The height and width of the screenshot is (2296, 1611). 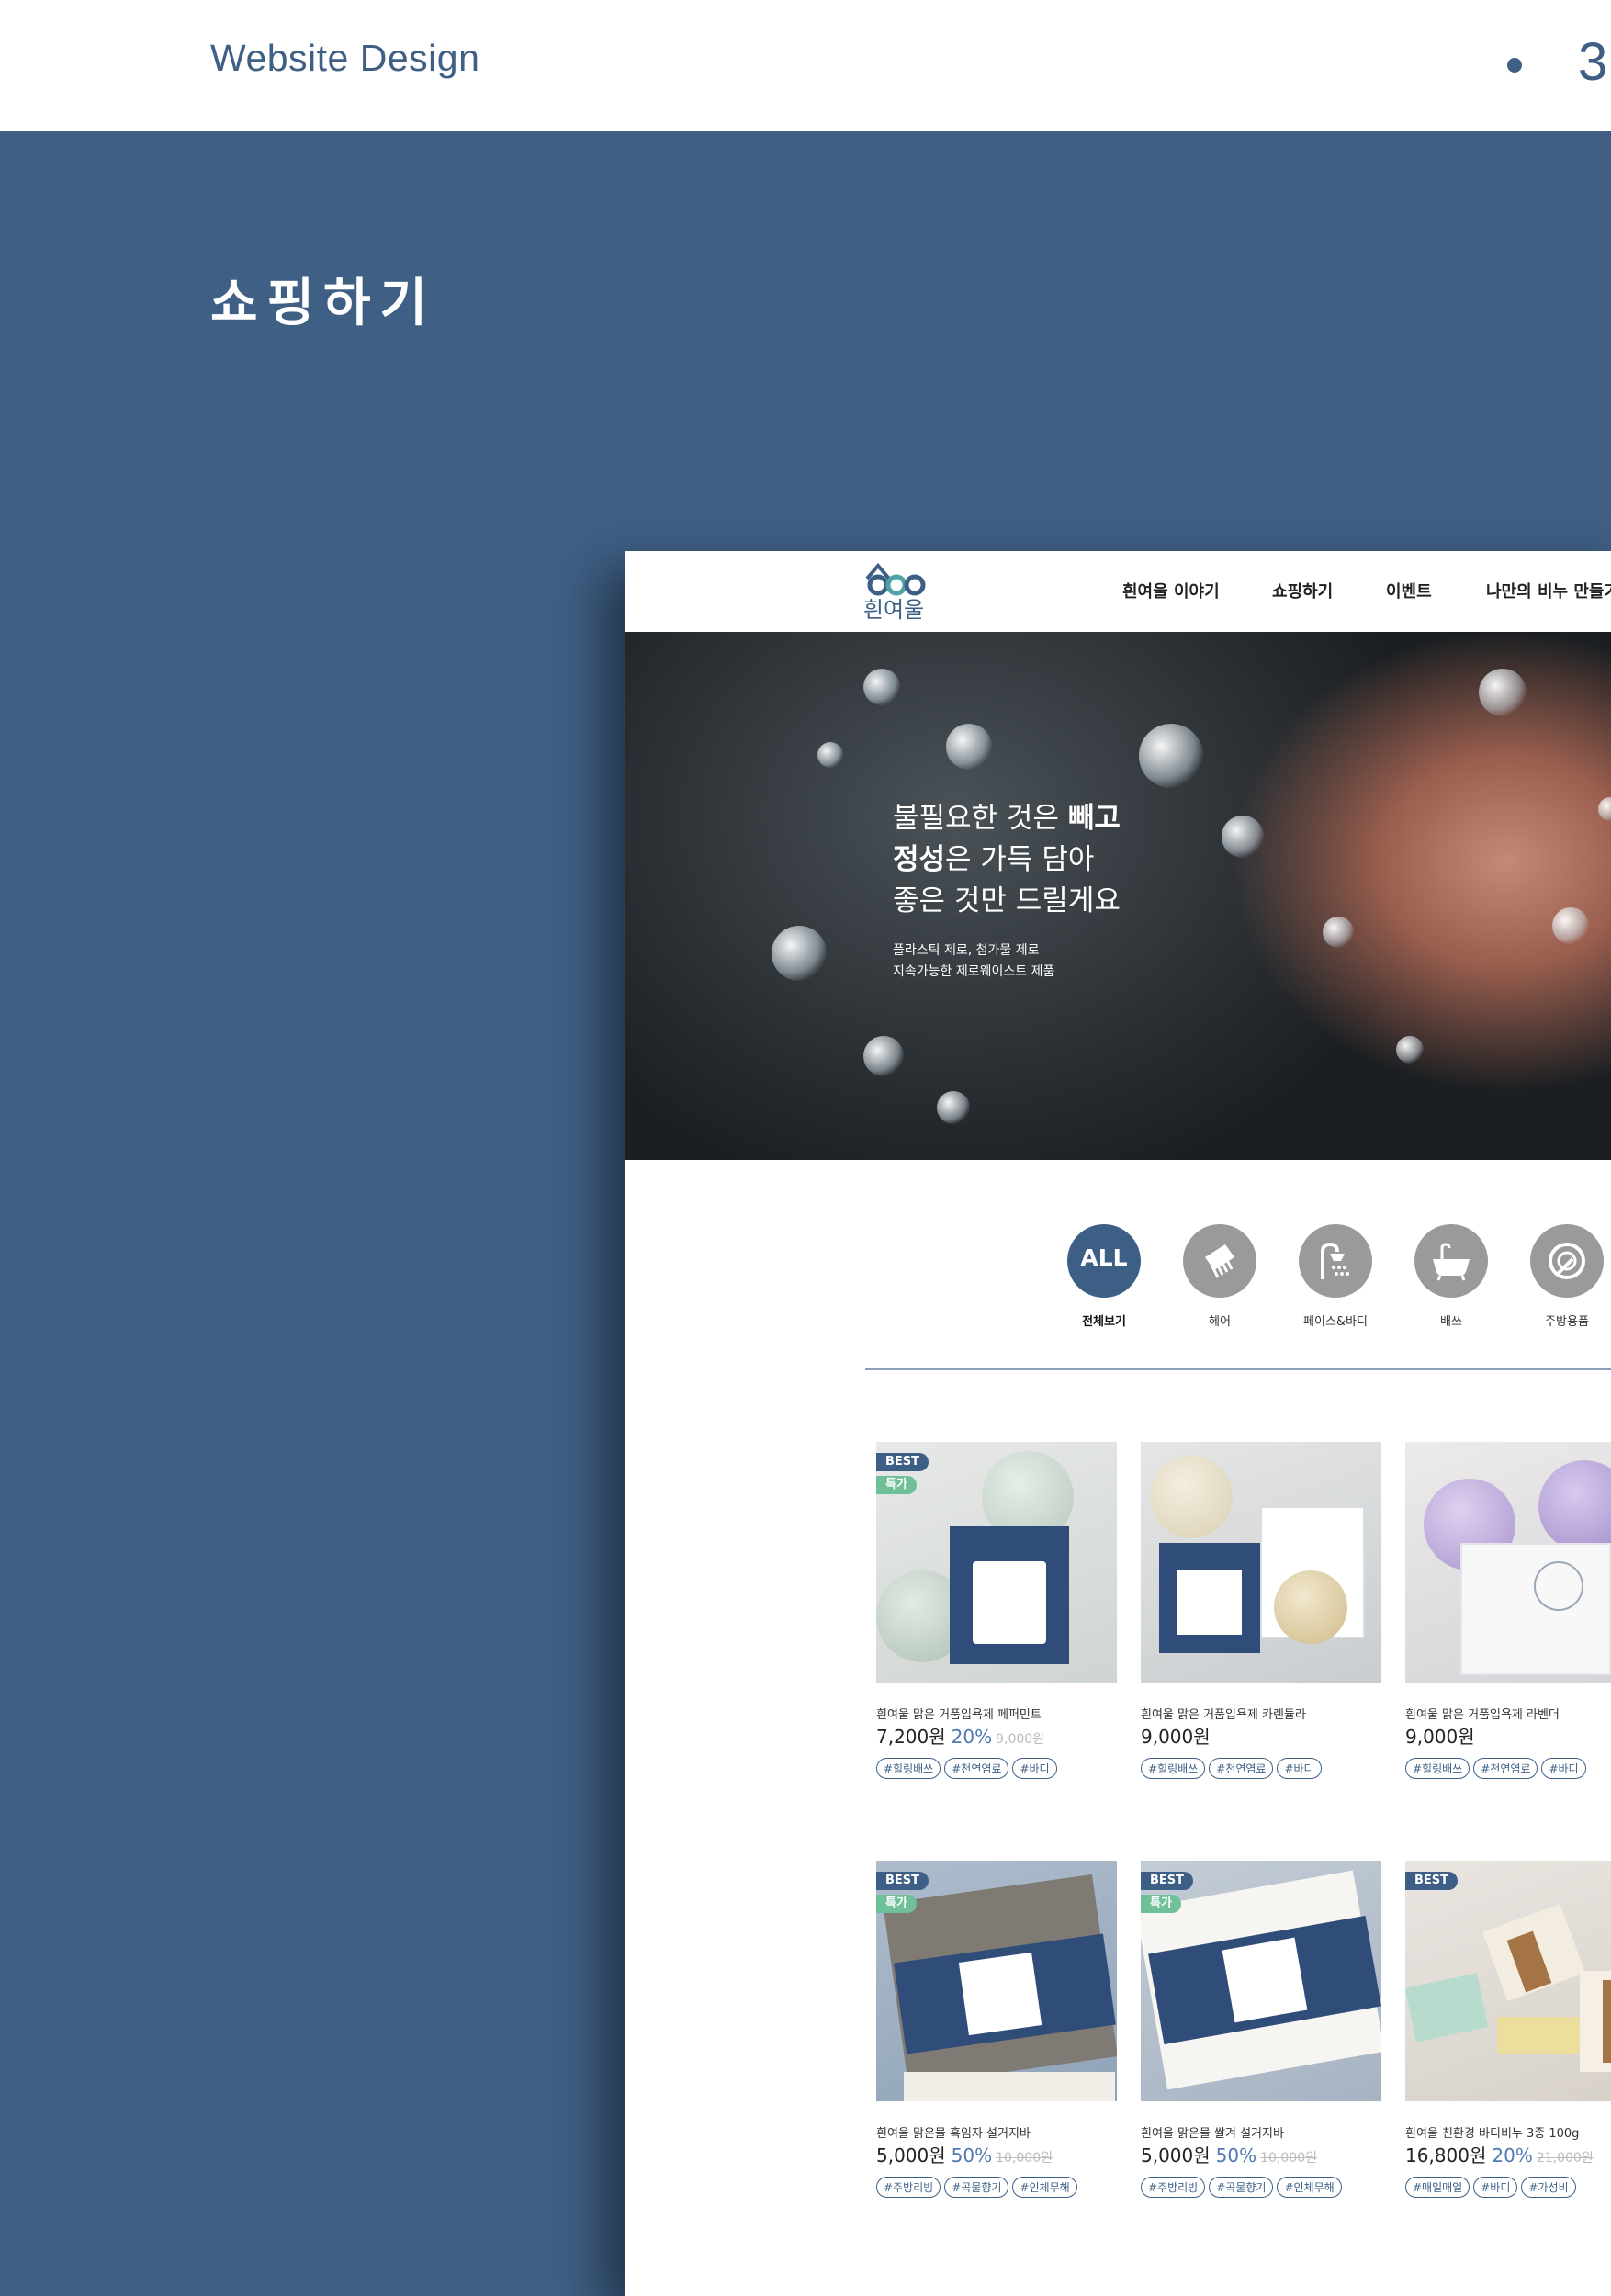 What do you see at coordinates (966, 951) in the screenshot?
I see `hero-subtext-line1: 플라스틱 제로, 첨가물 제로` at bounding box center [966, 951].